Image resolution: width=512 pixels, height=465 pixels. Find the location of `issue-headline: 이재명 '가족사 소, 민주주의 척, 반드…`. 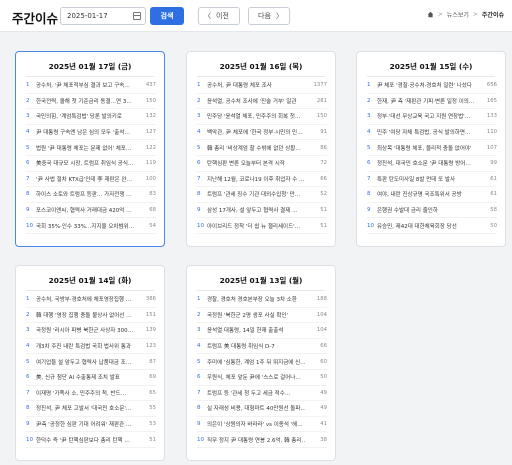

issue-headline: 이재명 '가족사 소, 민주주의 척, 반드… is located at coordinates (85, 393).